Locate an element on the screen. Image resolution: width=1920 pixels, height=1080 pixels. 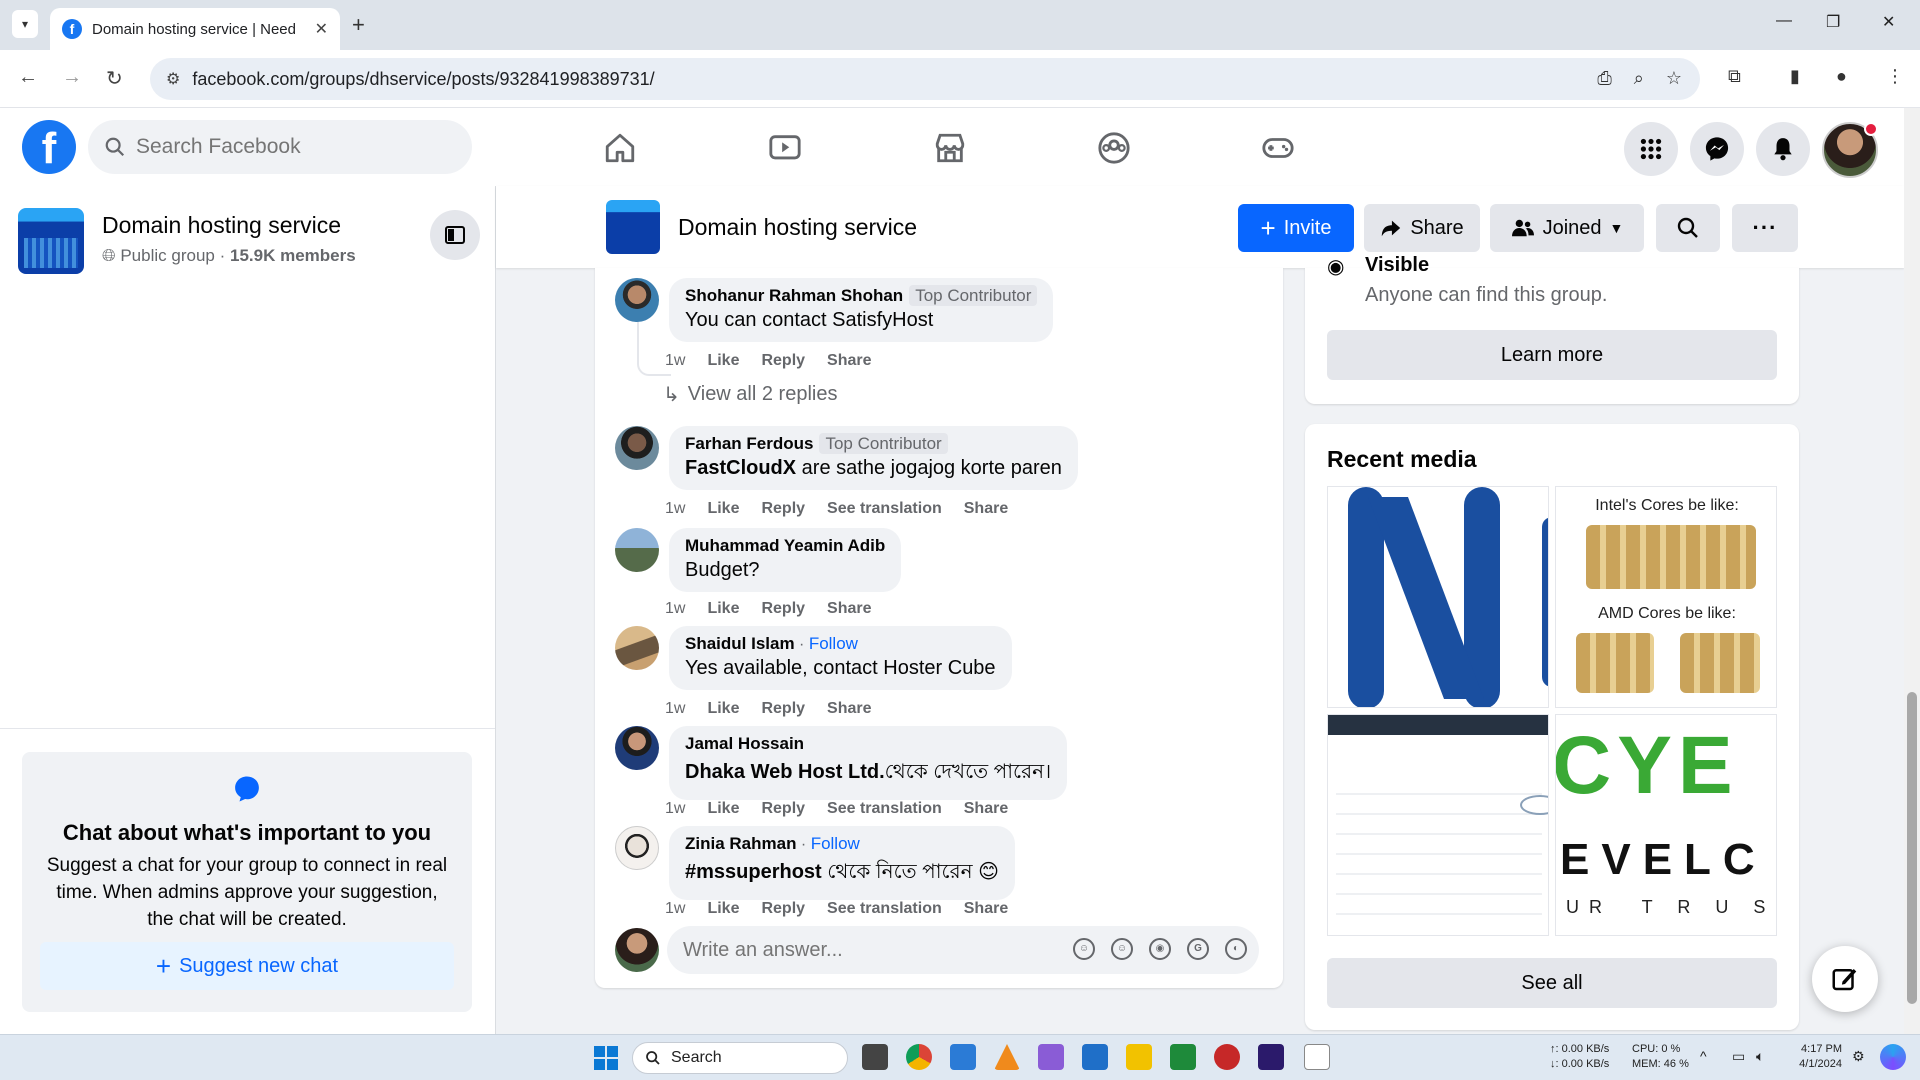
comment-author: Zinia Rahman is located at coordinates (740, 843).